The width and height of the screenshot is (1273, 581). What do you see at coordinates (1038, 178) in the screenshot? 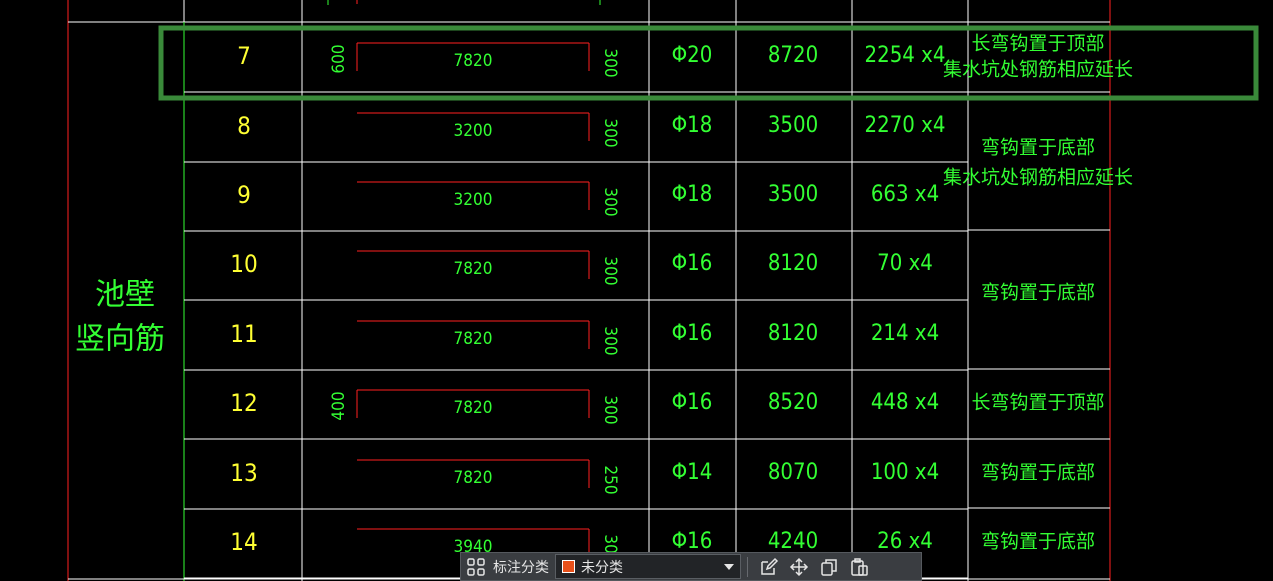
I see `rebar-remark-merged: 集水坑处钢筋相应延长` at bounding box center [1038, 178].